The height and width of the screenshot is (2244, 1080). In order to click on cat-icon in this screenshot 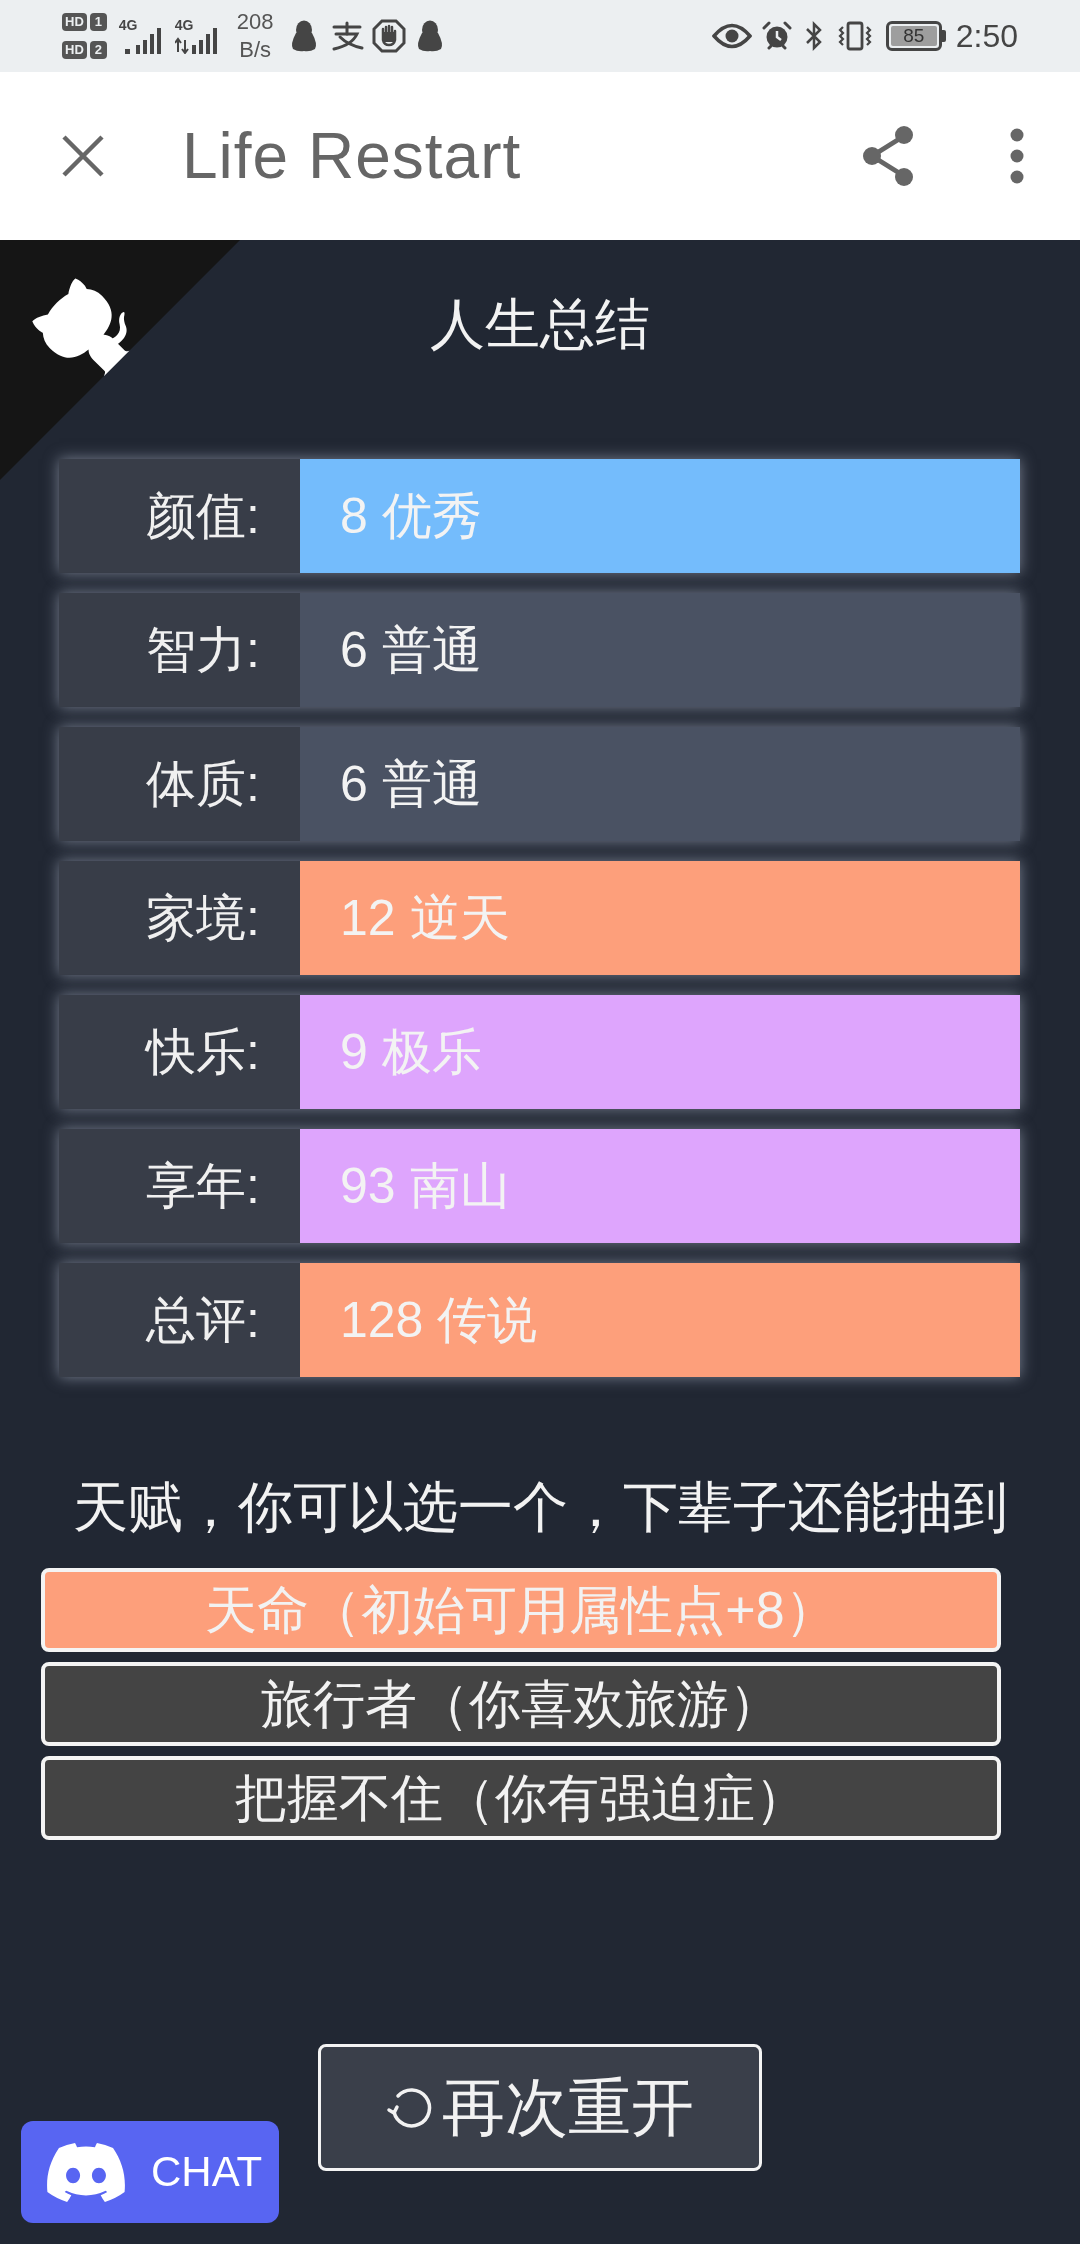, I will do `click(81, 327)`.